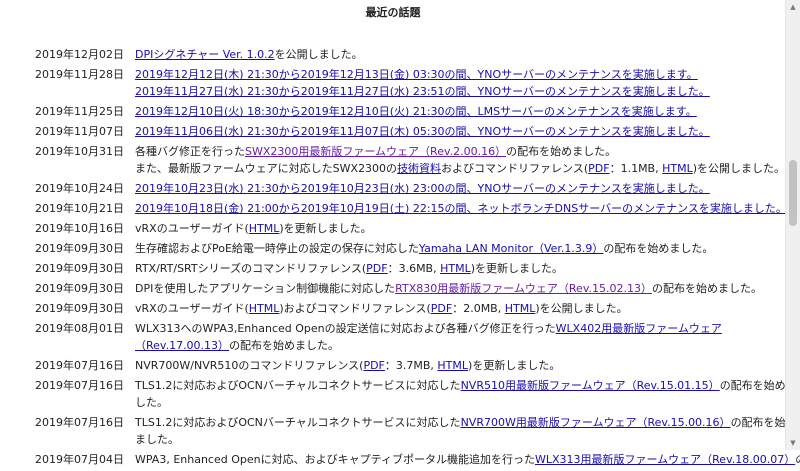 The height and width of the screenshot is (471, 800). Describe the element at coordinates (411, 365) in the screenshot. I see `news-text: ：3.7MB,` at that location.